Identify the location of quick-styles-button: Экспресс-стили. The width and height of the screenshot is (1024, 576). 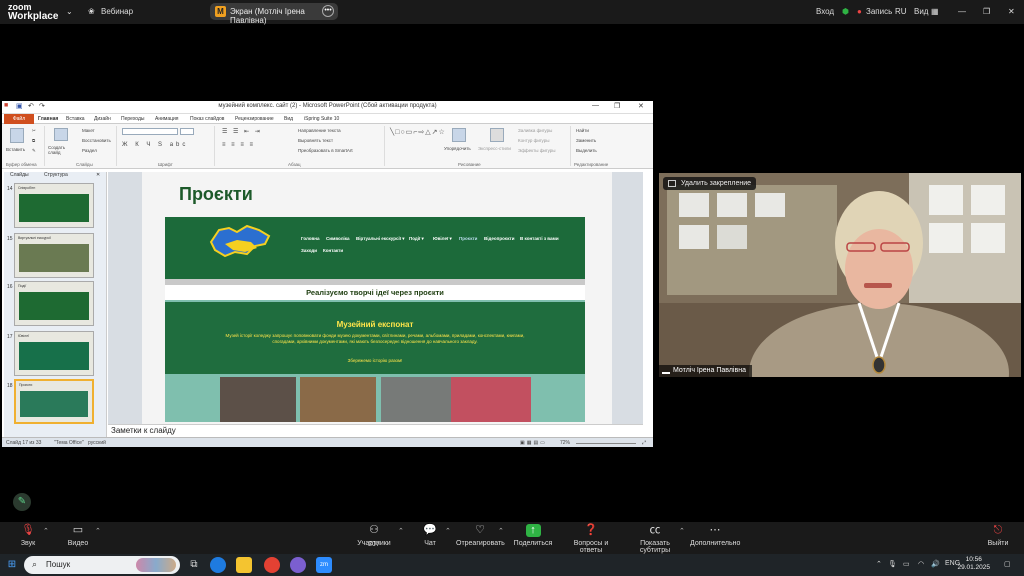
(494, 148).